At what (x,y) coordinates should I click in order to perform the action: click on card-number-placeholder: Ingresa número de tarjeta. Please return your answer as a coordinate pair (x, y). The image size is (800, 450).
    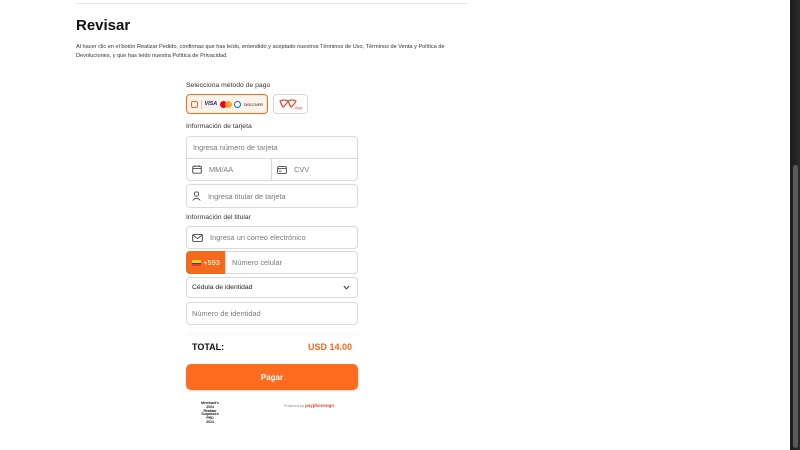
    Looking at the image, I should click on (235, 147).